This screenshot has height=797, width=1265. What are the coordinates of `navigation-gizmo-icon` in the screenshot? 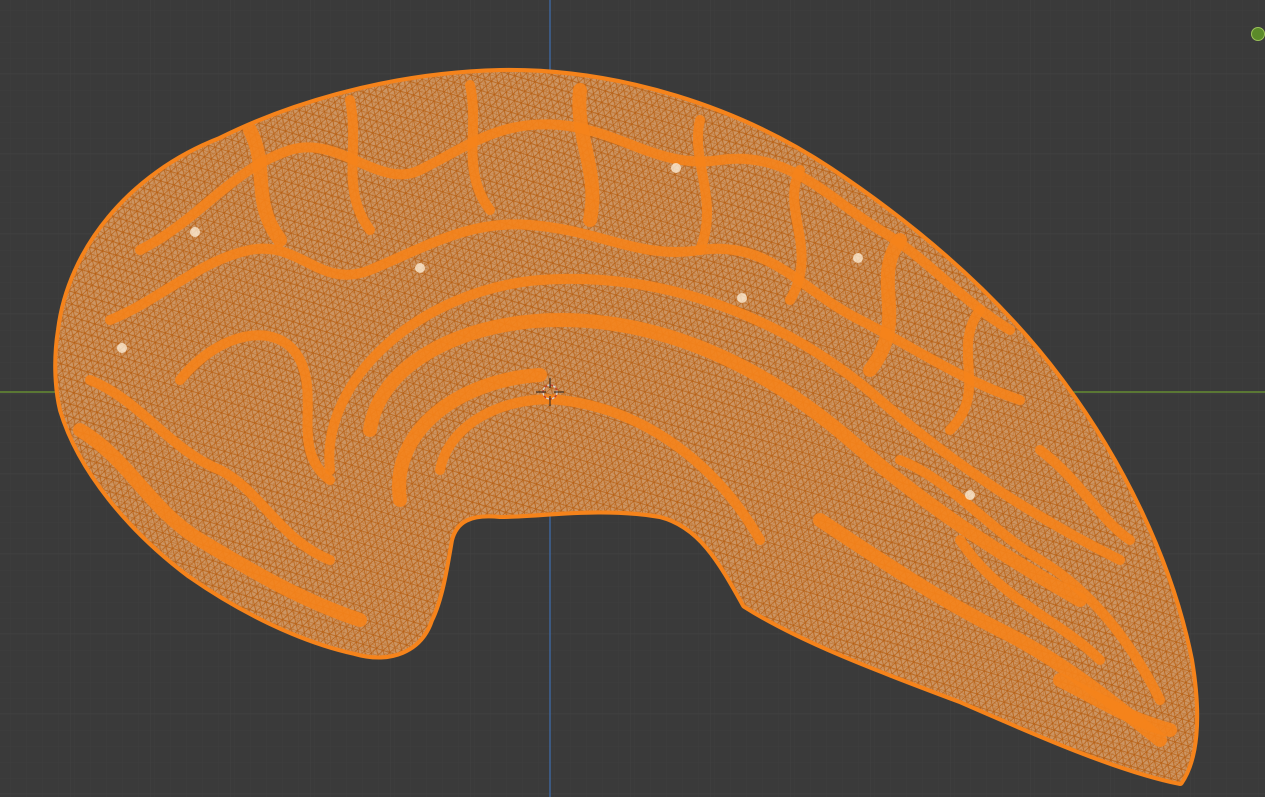 It's located at (1258, 34).